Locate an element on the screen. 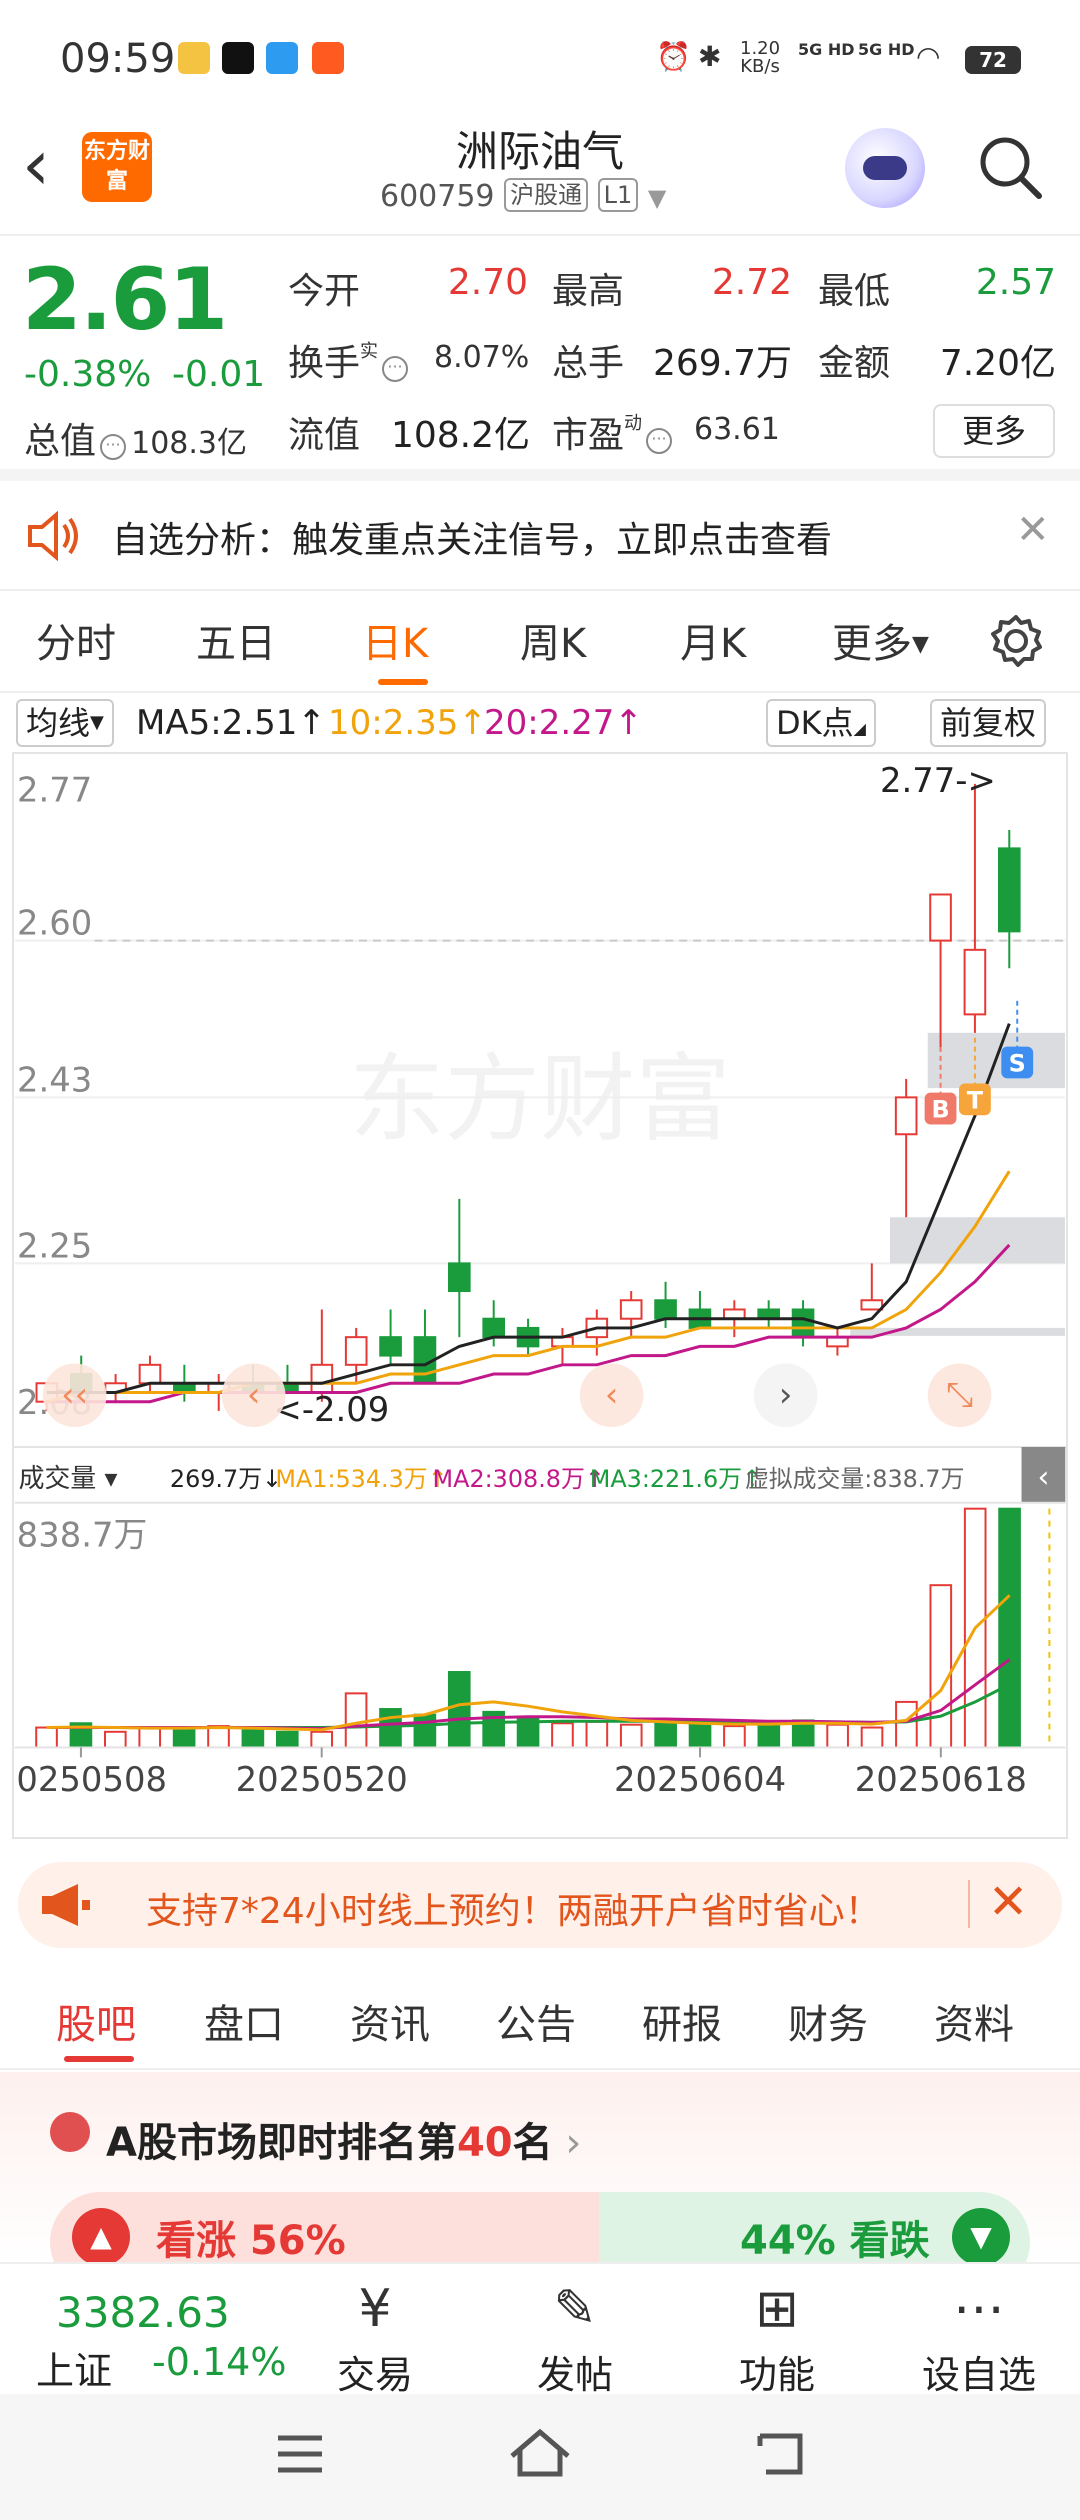 This screenshot has width=1080, height=2520. ma10-line is located at coordinates (528, 1287).